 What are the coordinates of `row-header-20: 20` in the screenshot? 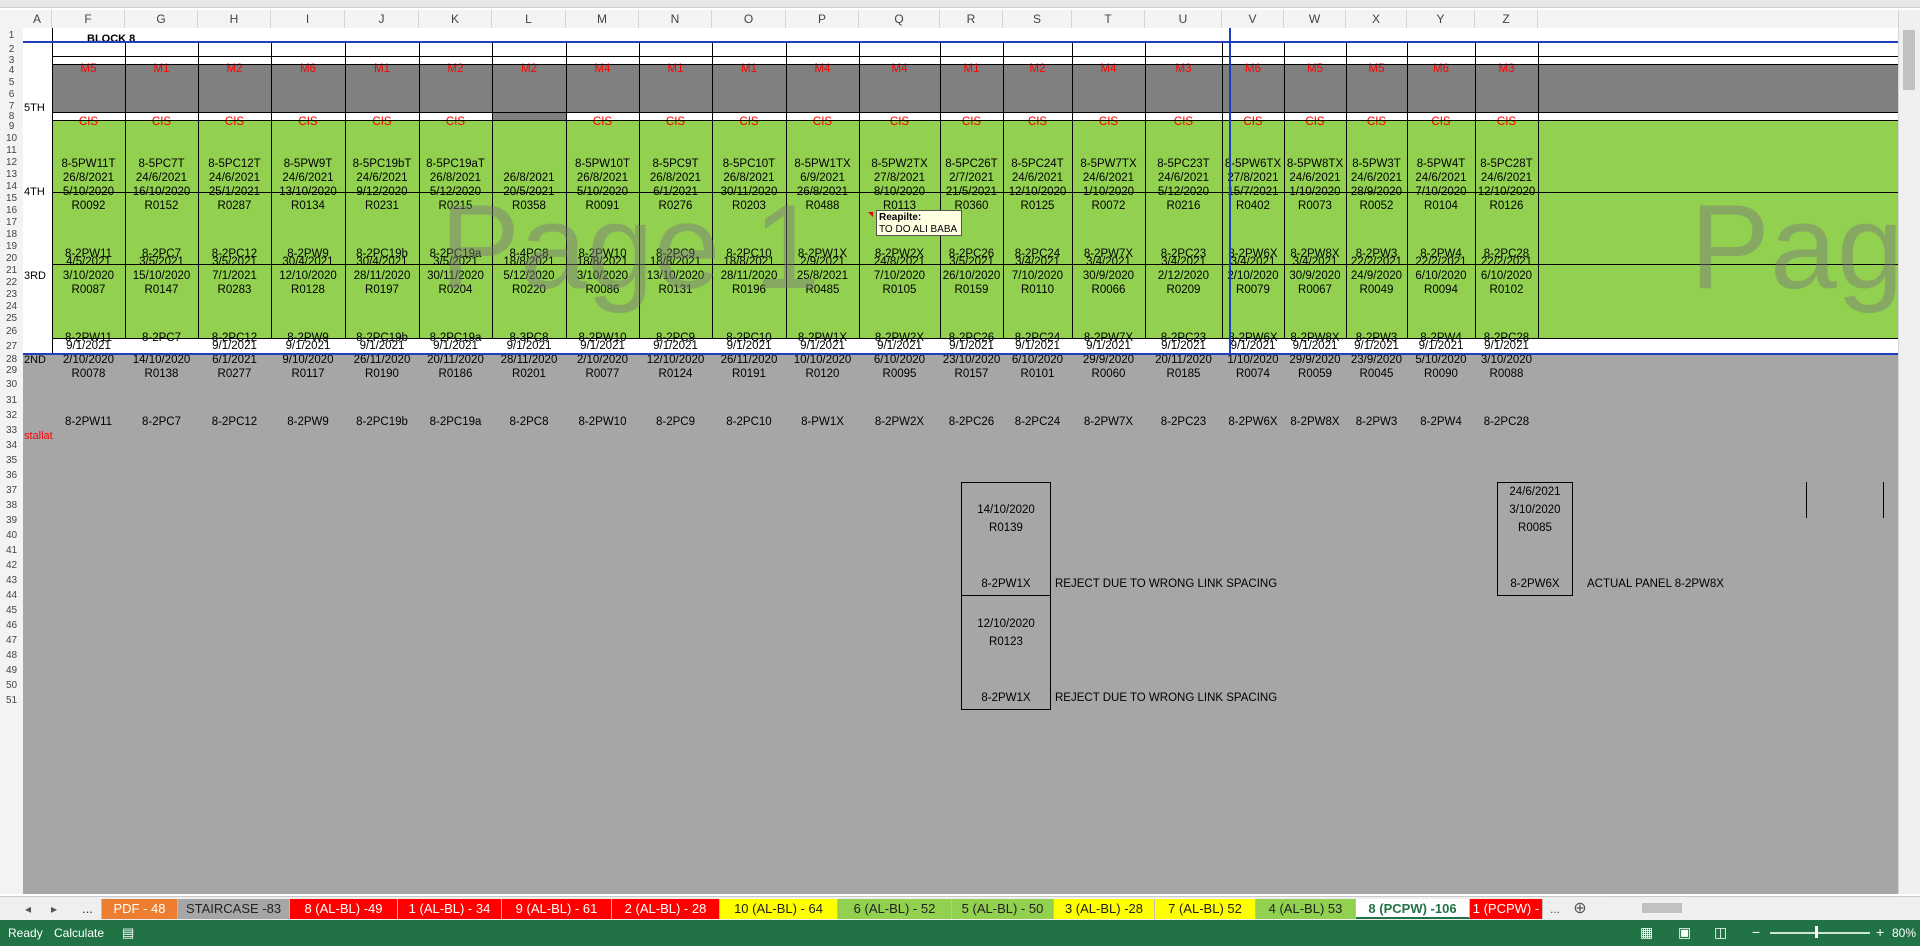 It's located at (11, 258).